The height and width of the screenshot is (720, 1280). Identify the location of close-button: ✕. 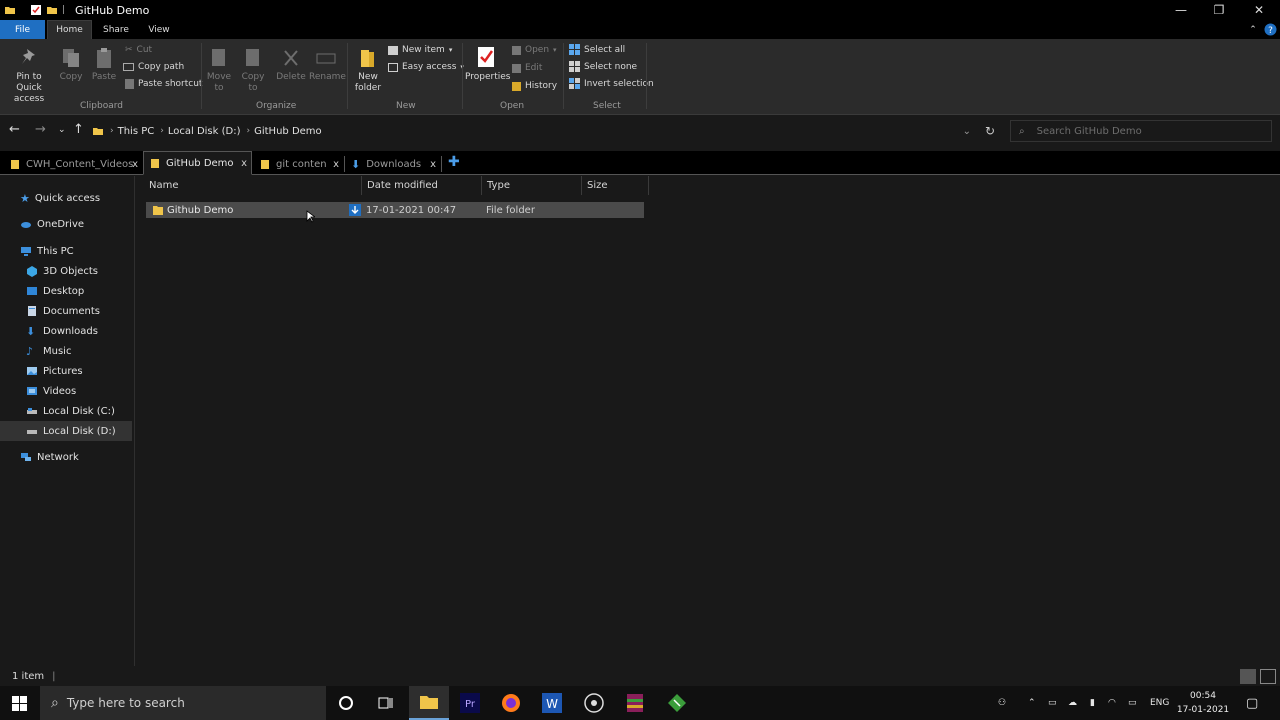
(1259, 10).